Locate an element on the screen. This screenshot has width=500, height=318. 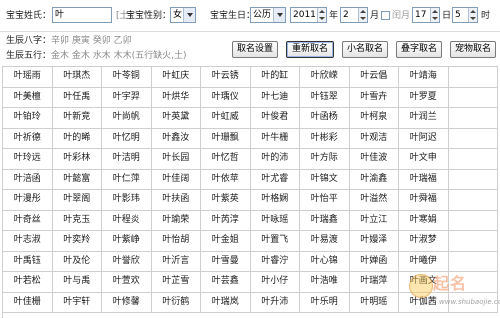
name-cell: 叶彩林 is located at coordinates (77, 159).